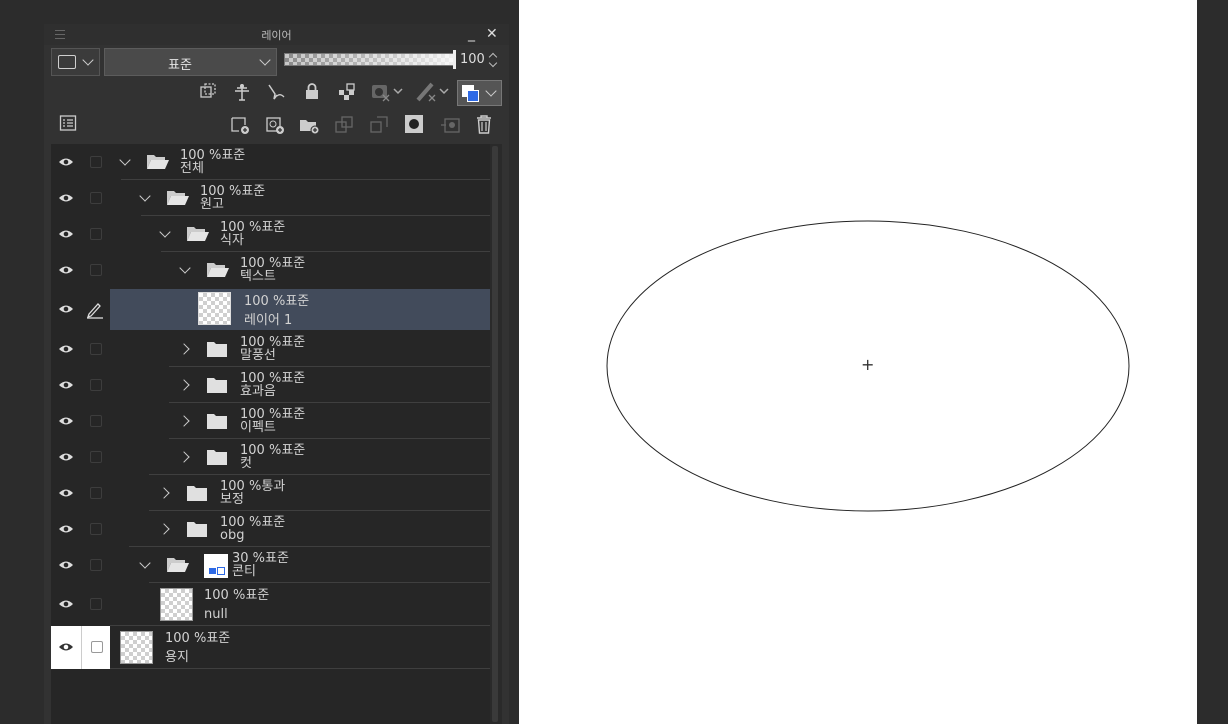 The width and height of the screenshot is (1228, 724). I want to click on panel-titlebar: 레이어 _ ✕, so click(276, 34).